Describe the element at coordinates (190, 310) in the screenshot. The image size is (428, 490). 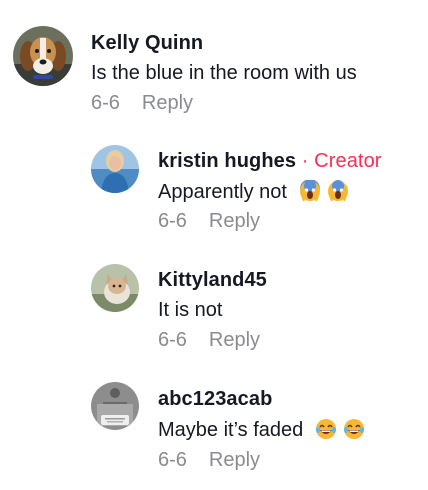
I see `comment-text: It is not` at that location.